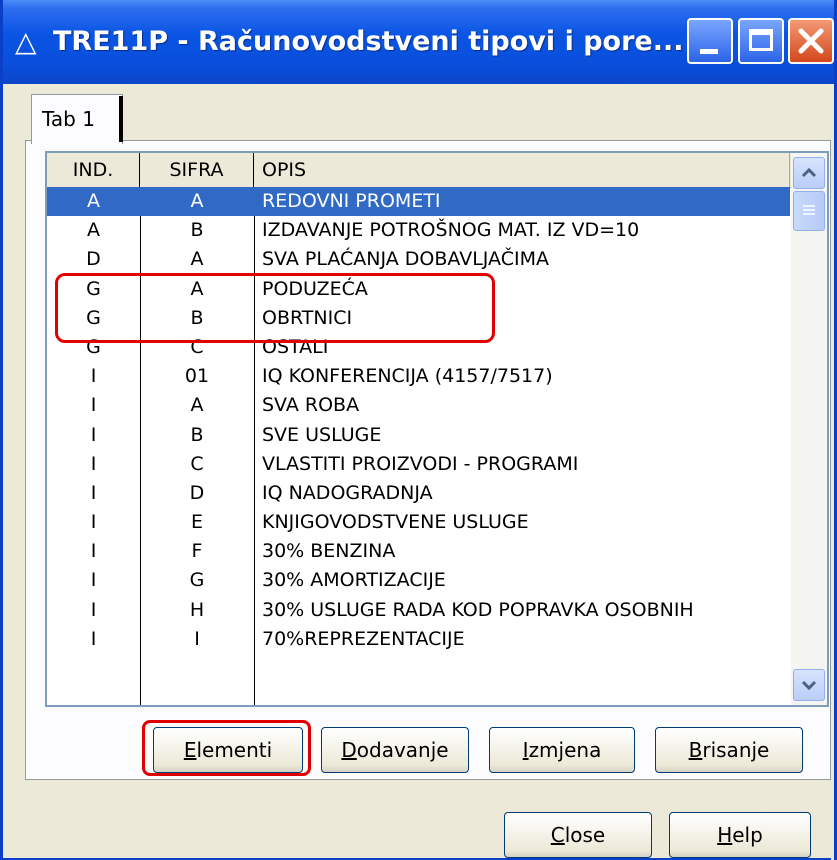  I want to click on close-button: Close, so click(578, 835).